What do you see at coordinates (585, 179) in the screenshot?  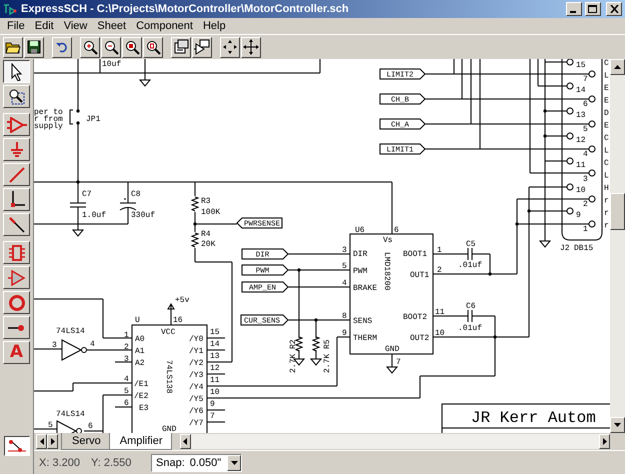 I see `pin-number: 3` at bounding box center [585, 179].